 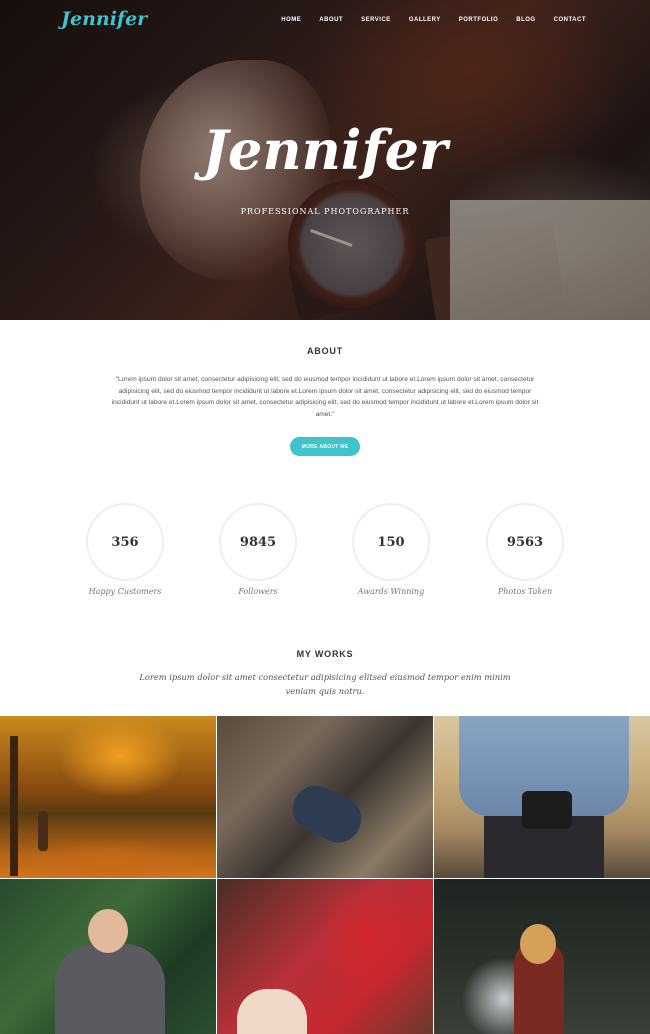 I want to click on stat-label: Photos Taken, so click(x=525, y=591).